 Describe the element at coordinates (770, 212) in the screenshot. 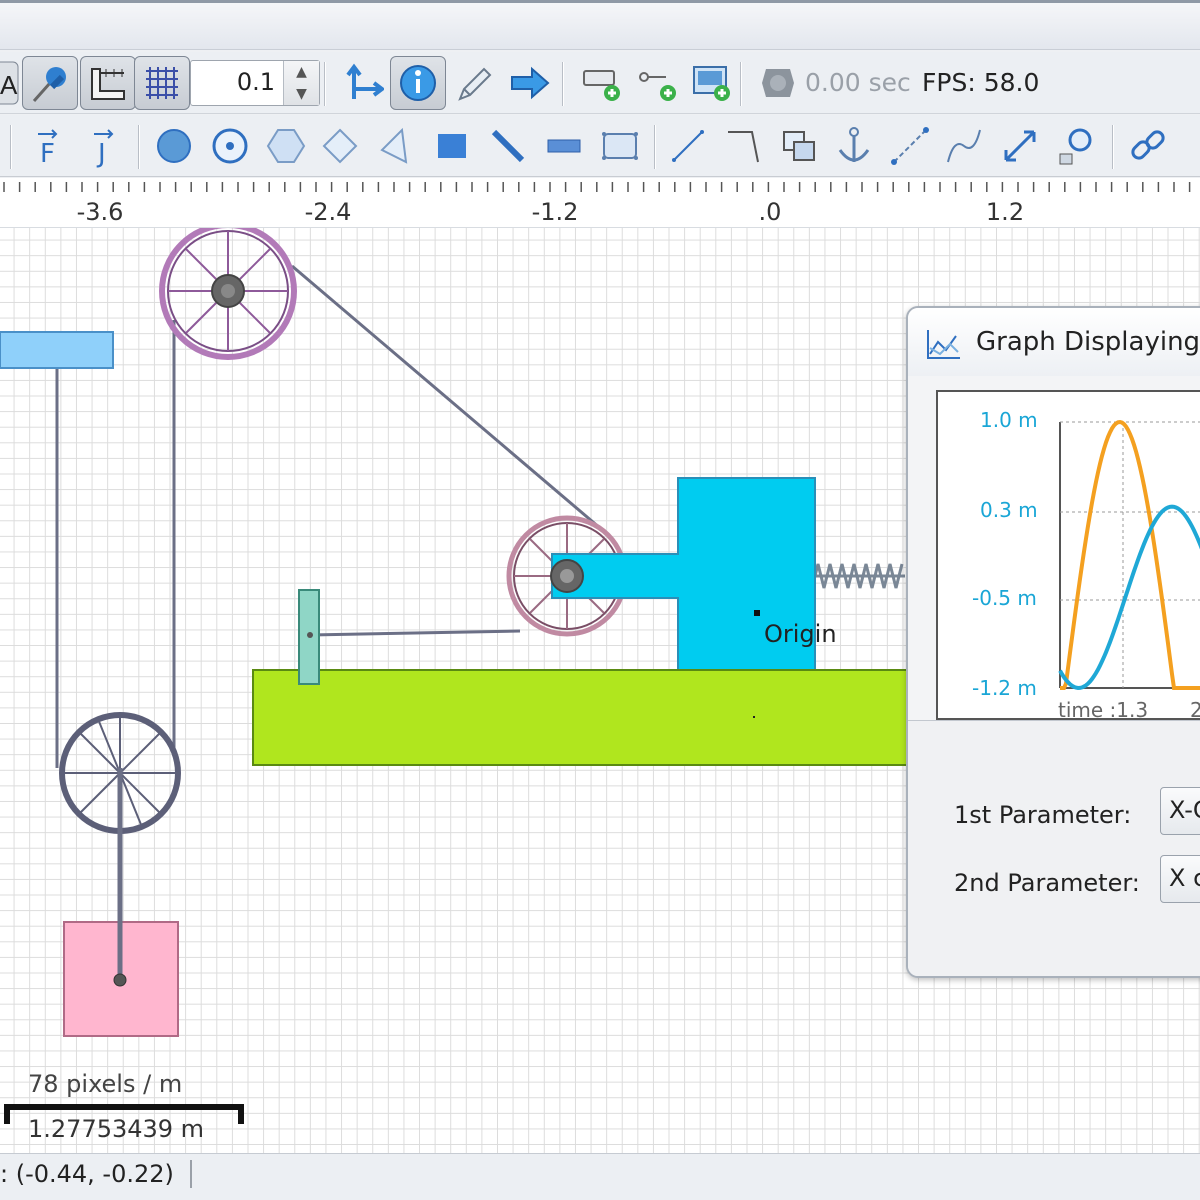

I see `ruler-label: .0` at that location.